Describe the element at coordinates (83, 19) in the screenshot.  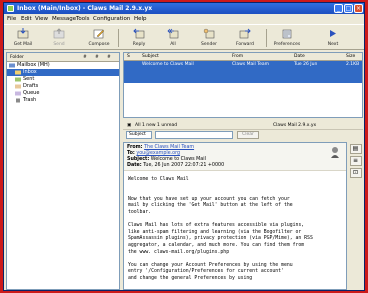
I see `menu-tools: Tools` at that location.